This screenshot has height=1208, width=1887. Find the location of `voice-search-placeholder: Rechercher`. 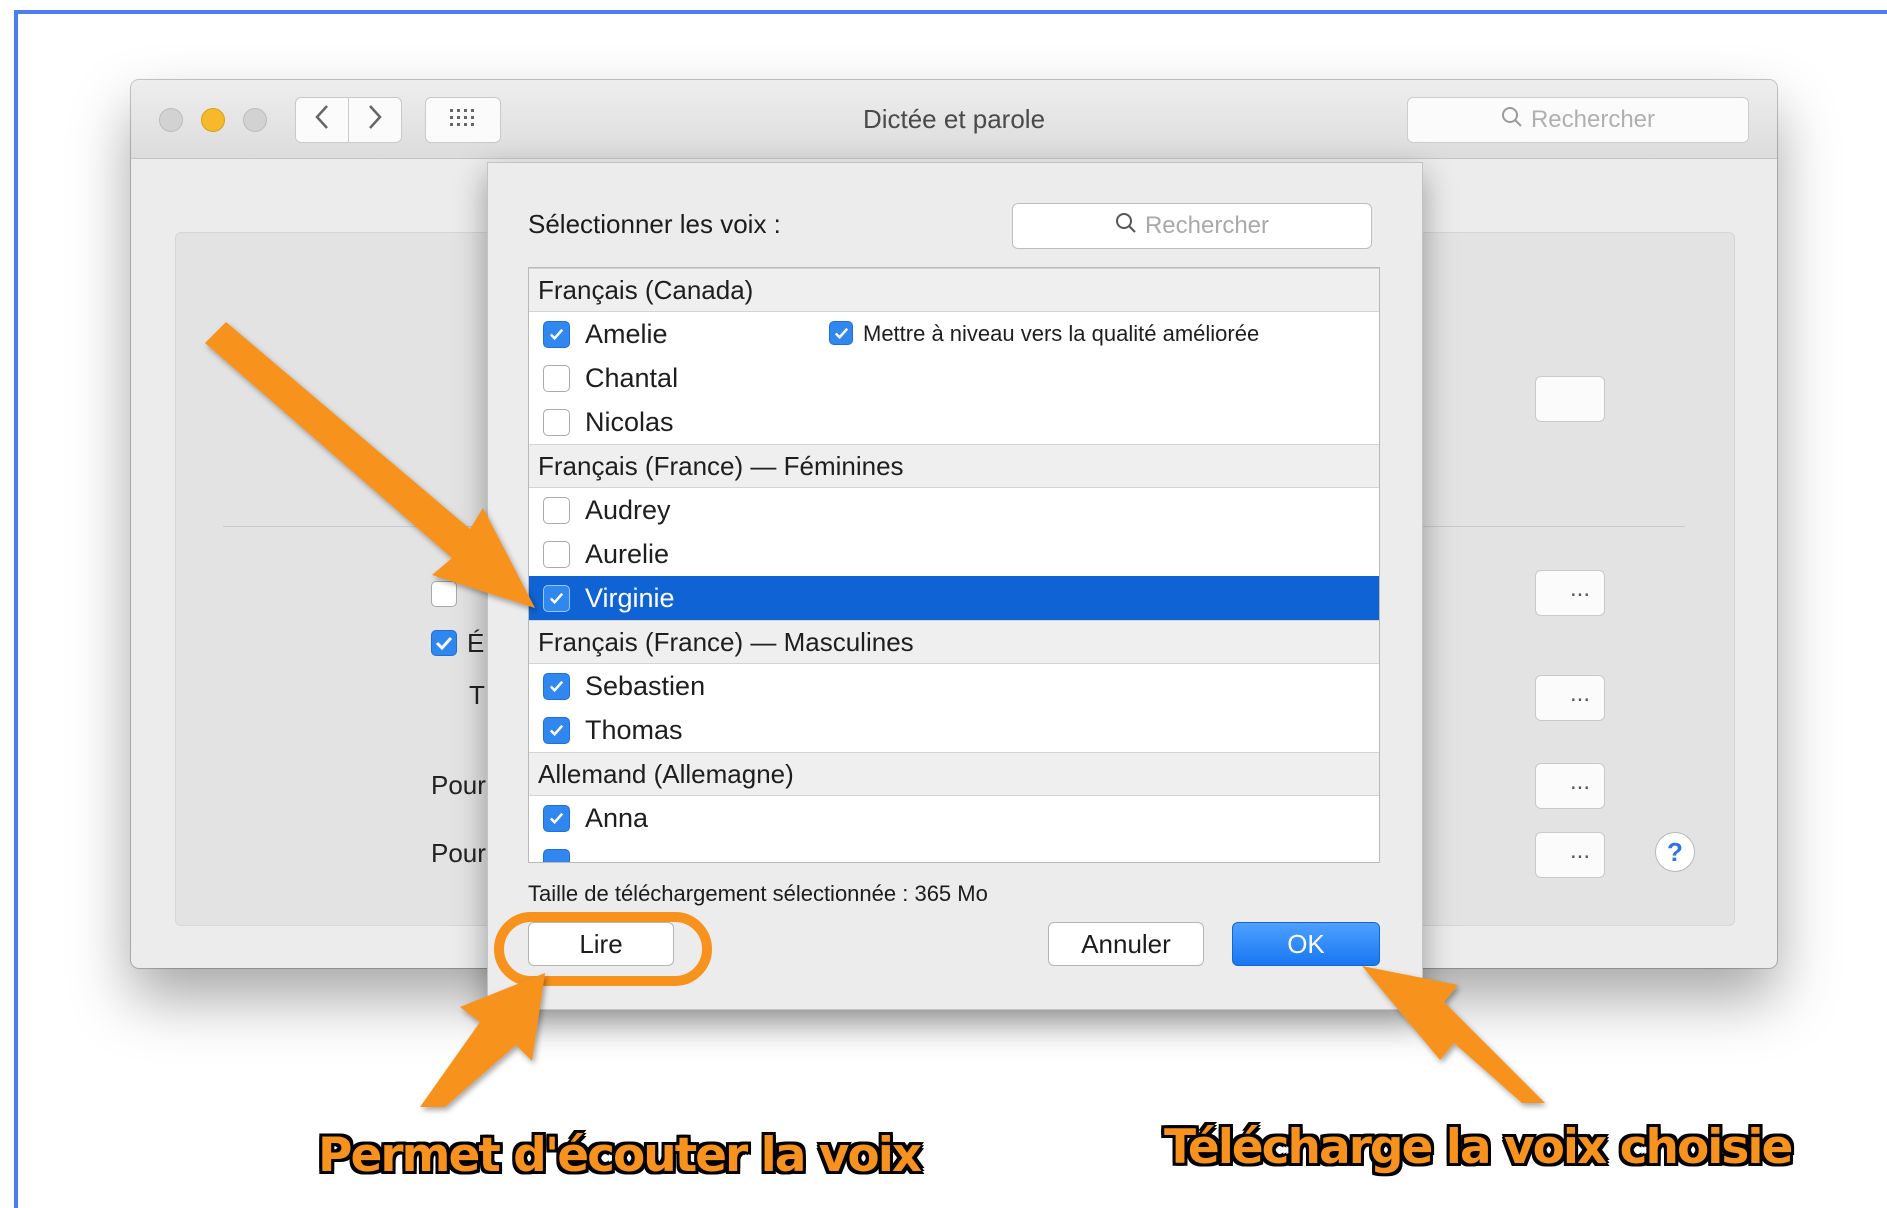

voice-search-placeholder: Rechercher is located at coordinates (1207, 225).